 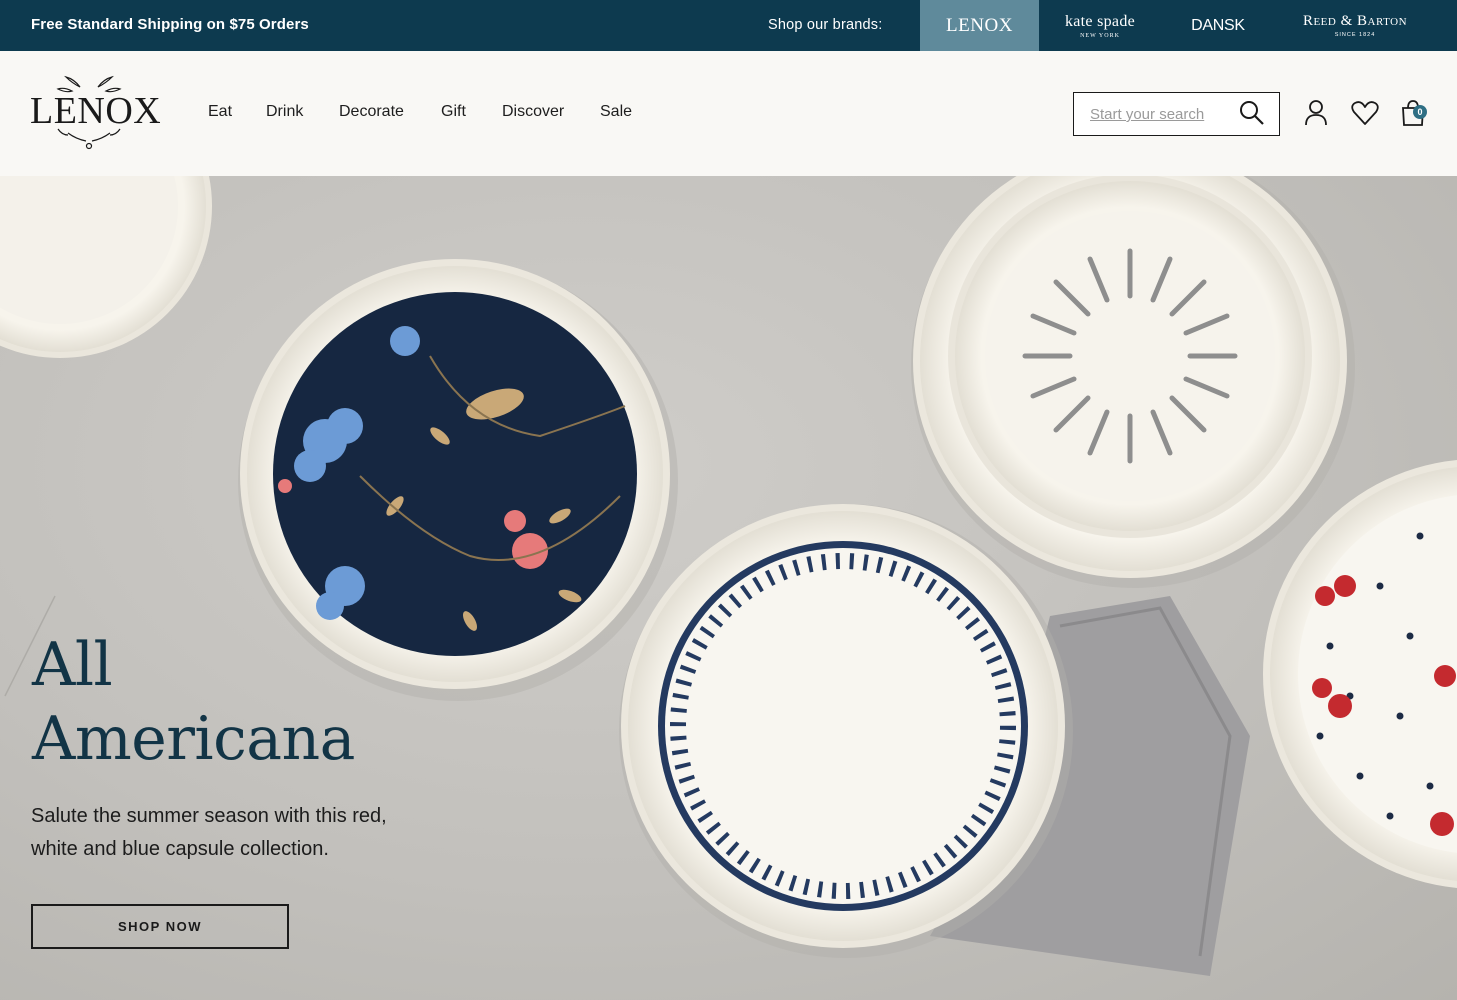 I want to click on logo-wordmark: LENOX, so click(x=96, y=111).